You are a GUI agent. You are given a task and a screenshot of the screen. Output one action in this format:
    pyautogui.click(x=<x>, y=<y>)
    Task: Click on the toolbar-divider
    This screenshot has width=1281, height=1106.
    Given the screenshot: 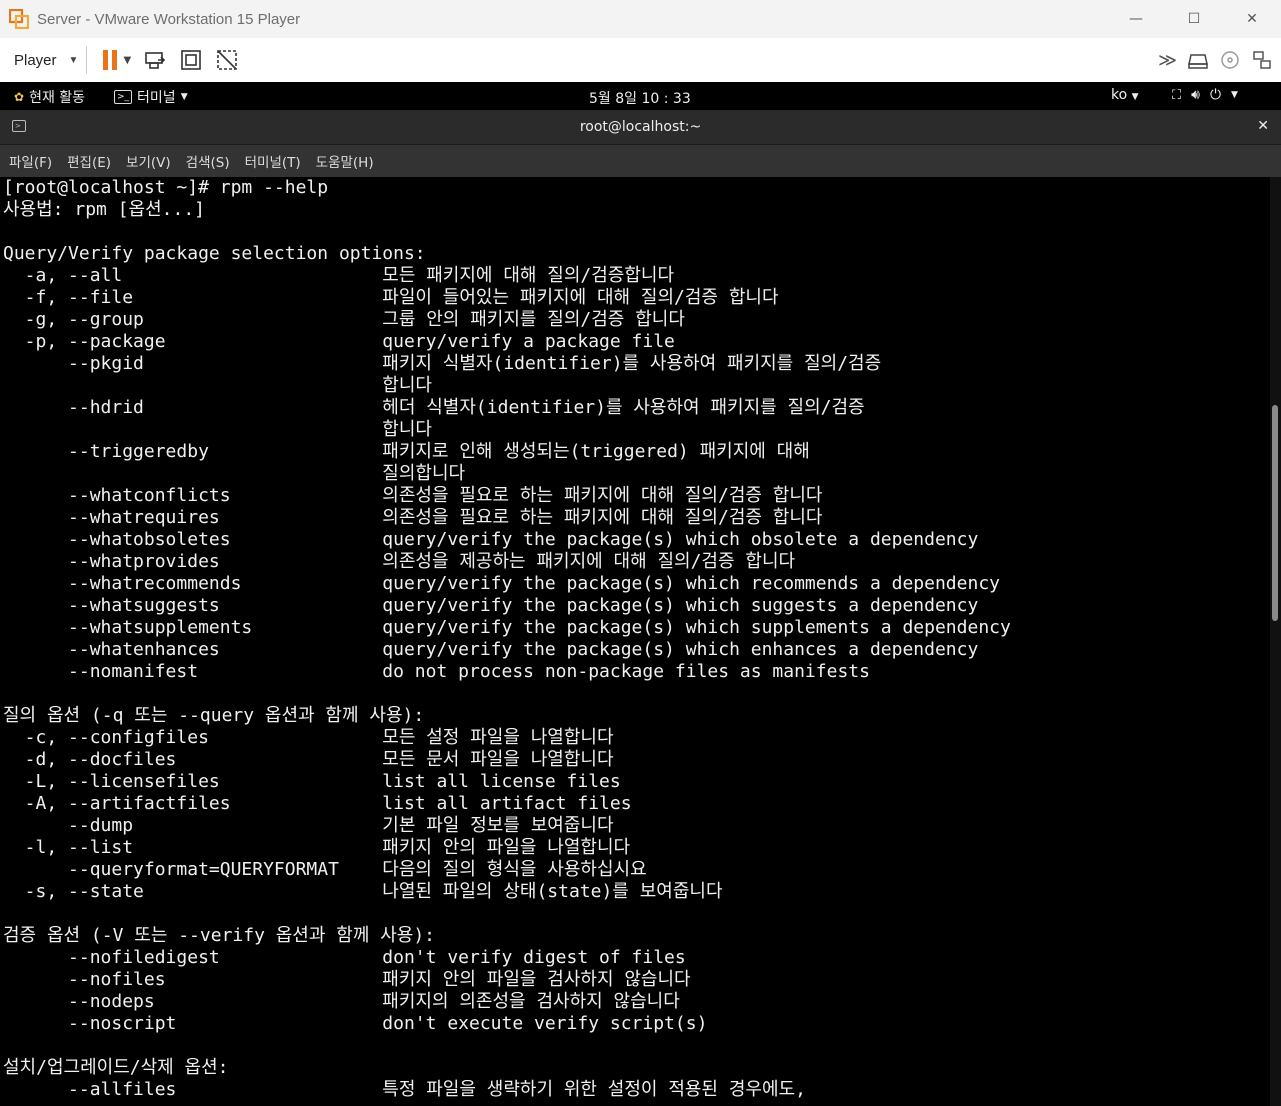 What is the action you would take?
    pyautogui.click(x=87, y=60)
    